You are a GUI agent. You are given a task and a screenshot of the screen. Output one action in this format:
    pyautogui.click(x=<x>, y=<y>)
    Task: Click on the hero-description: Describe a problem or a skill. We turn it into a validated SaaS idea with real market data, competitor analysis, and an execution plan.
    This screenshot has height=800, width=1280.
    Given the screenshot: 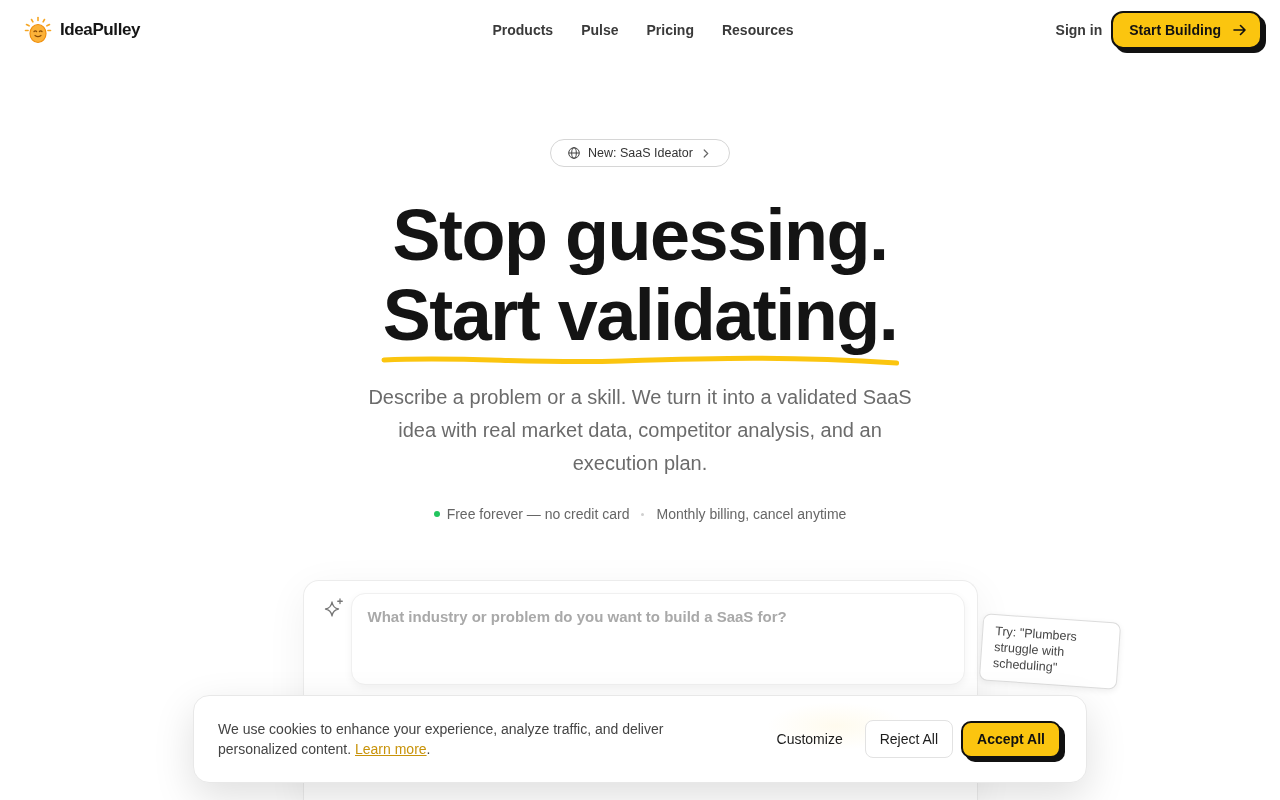 What is the action you would take?
    pyautogui.click(x=640, y=430)
    